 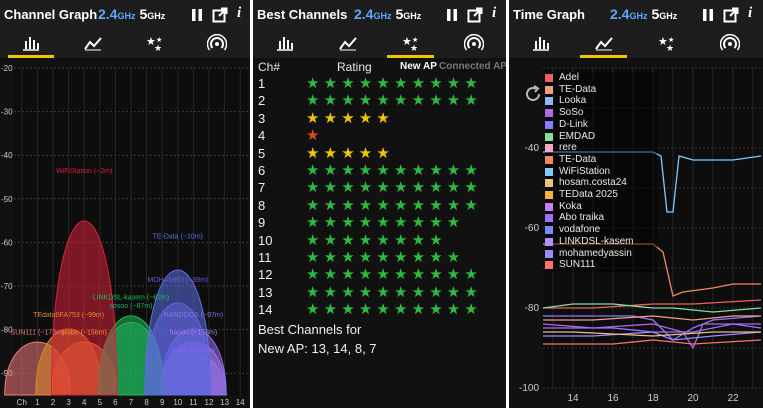 I want to click on rating-row: 6 ★ ★ ★ ★ ★ ★ ★ ★ ★ ★, so click(x=379, y=171).